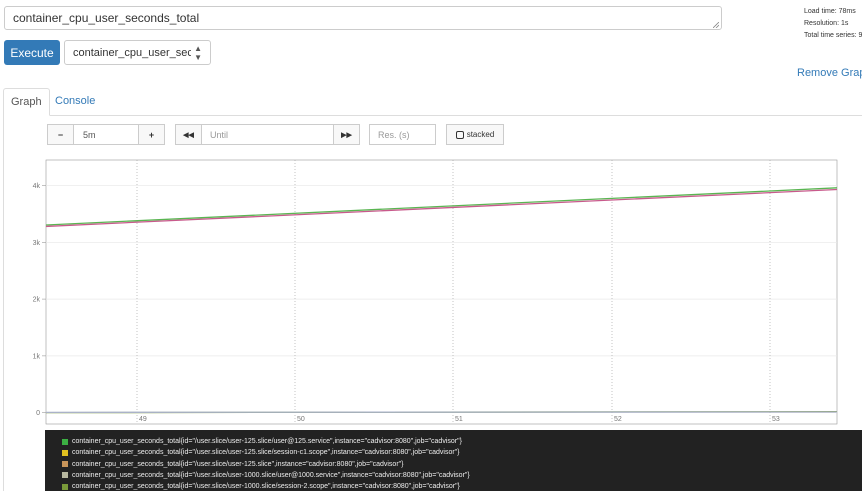  Describe the element at coordinates (37, 186) in the screenshot. I see `y-tick-label: 4k` at that location.